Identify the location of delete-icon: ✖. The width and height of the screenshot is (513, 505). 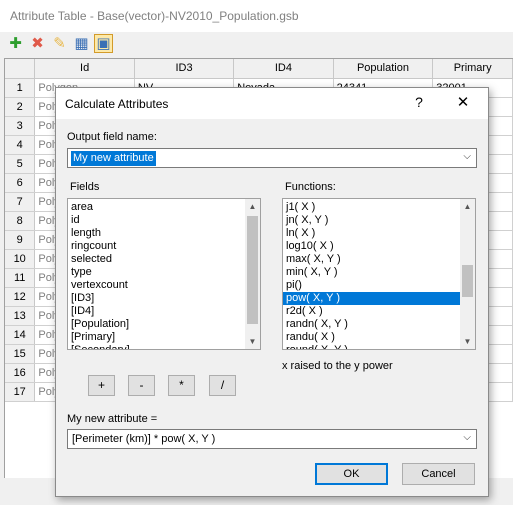
(37, 43).